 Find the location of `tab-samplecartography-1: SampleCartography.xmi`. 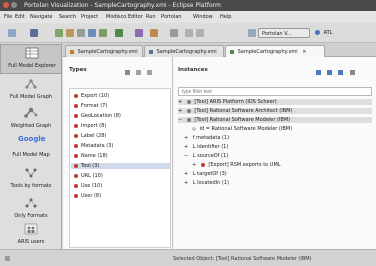

tab-samplecartography-1: SampleCartography.xmi is located at coordinates (104, 51).